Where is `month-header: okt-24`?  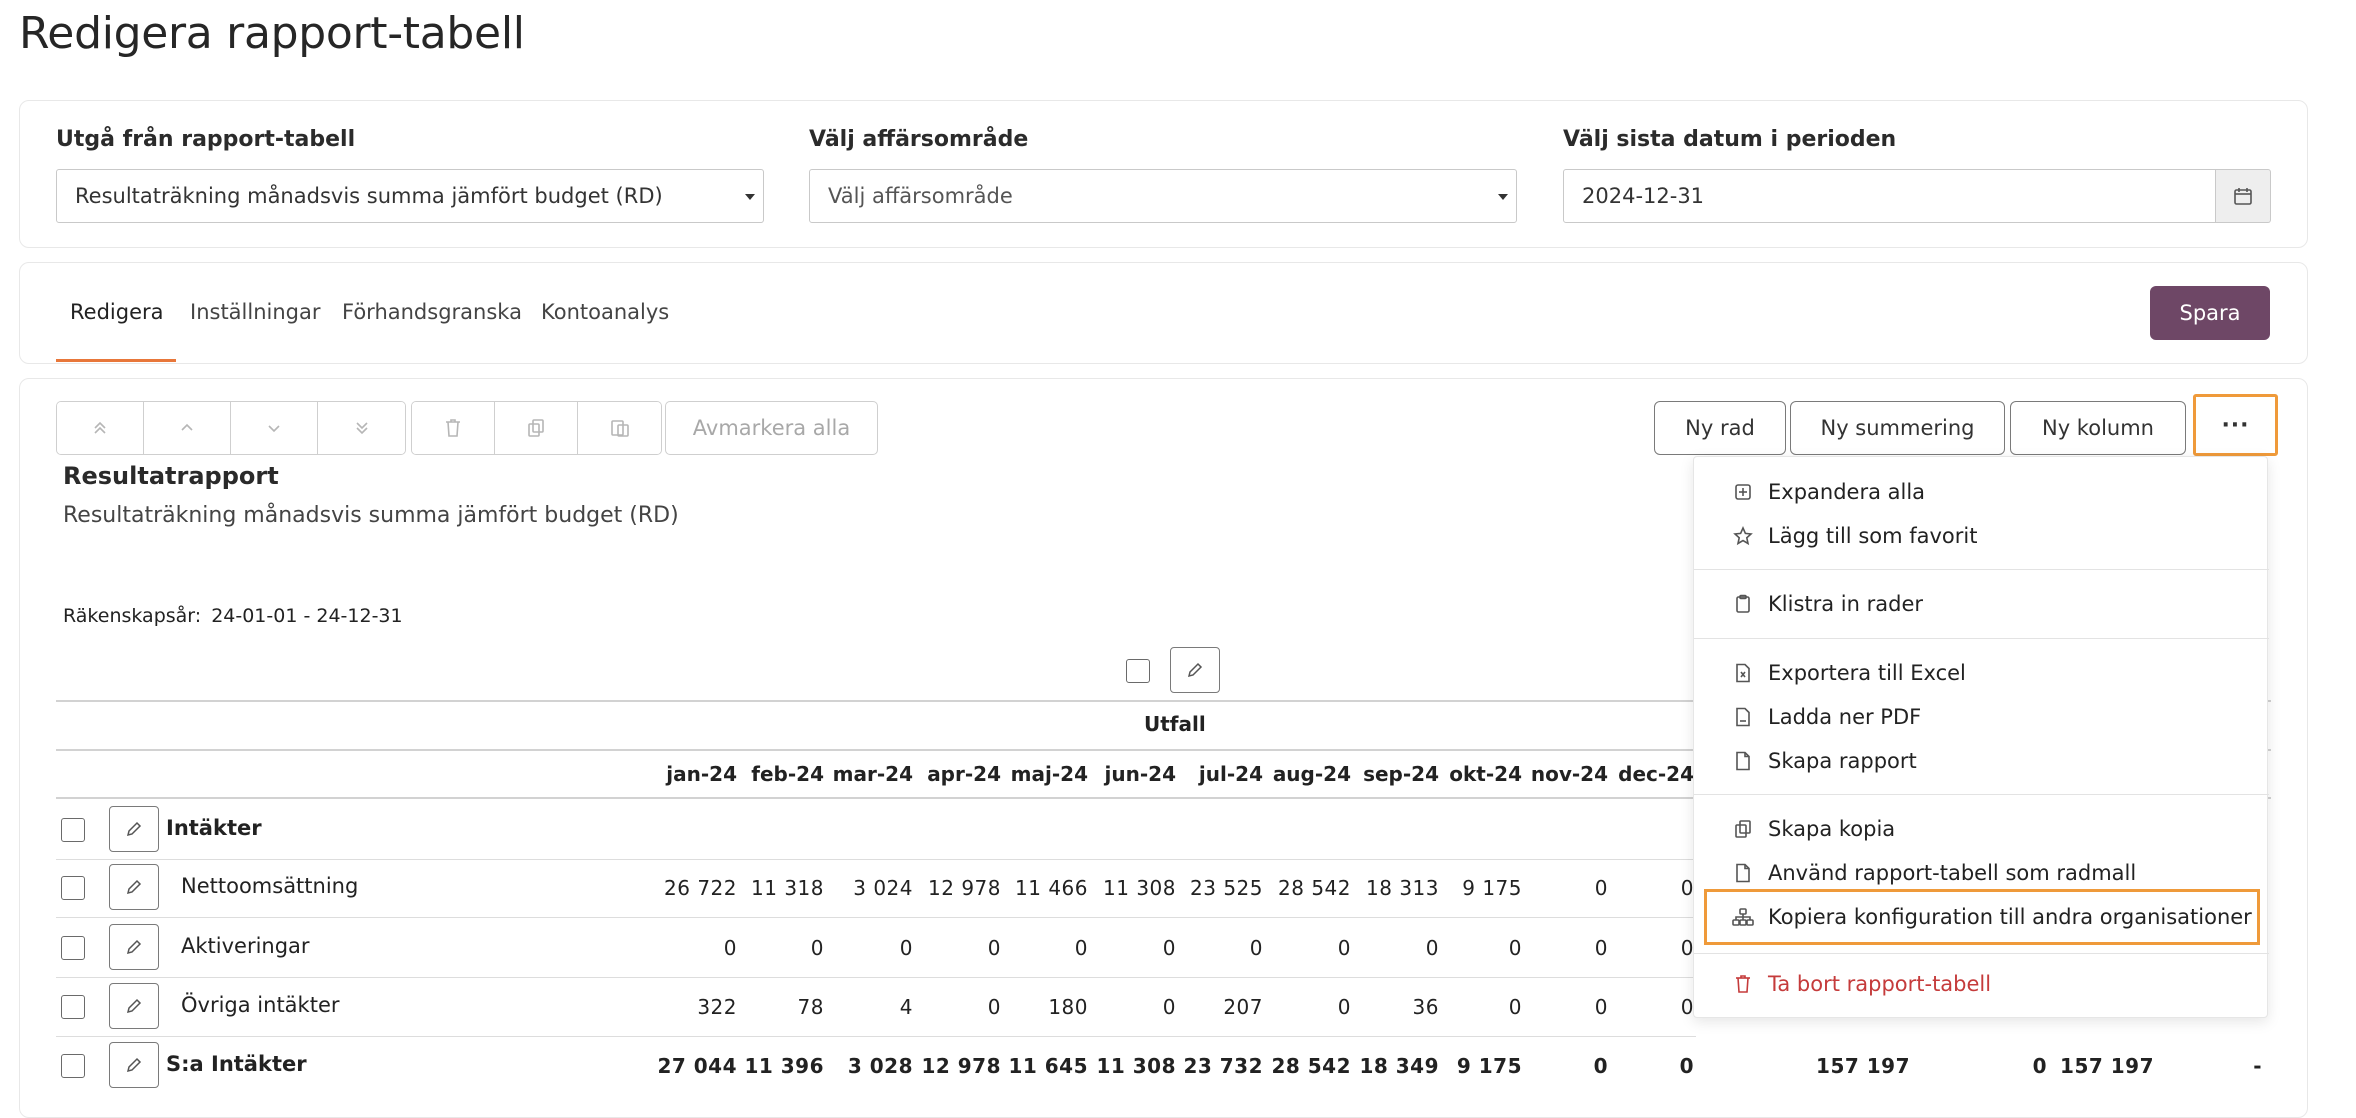 month-header: okt-24 is located at coordinates (1485, 774).